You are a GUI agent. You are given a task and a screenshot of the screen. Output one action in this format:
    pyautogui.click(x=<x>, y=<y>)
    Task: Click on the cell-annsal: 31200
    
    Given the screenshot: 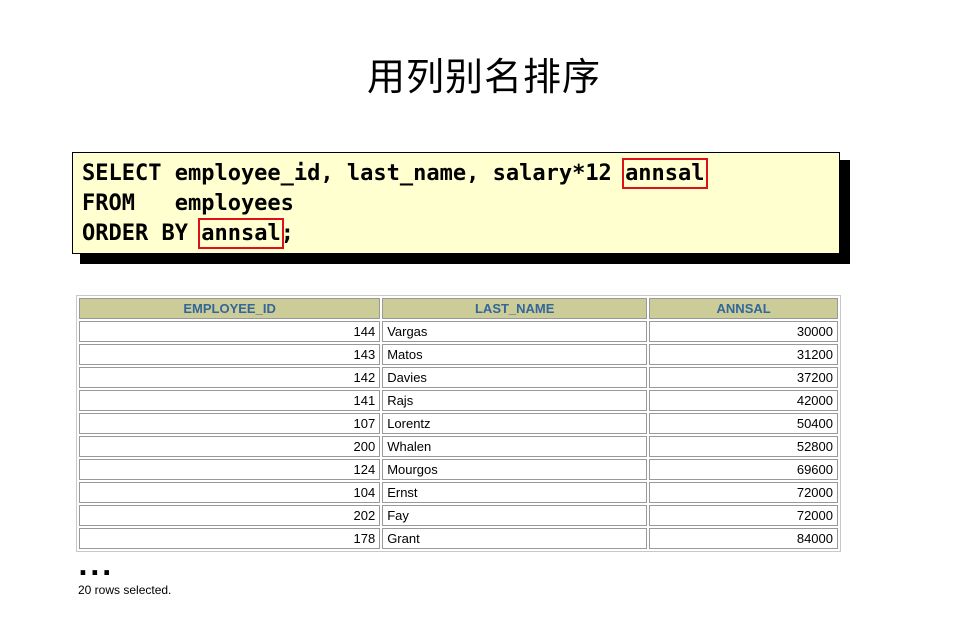 What is the action you would take?
    pyautogui.click(x=743, y=354)
    